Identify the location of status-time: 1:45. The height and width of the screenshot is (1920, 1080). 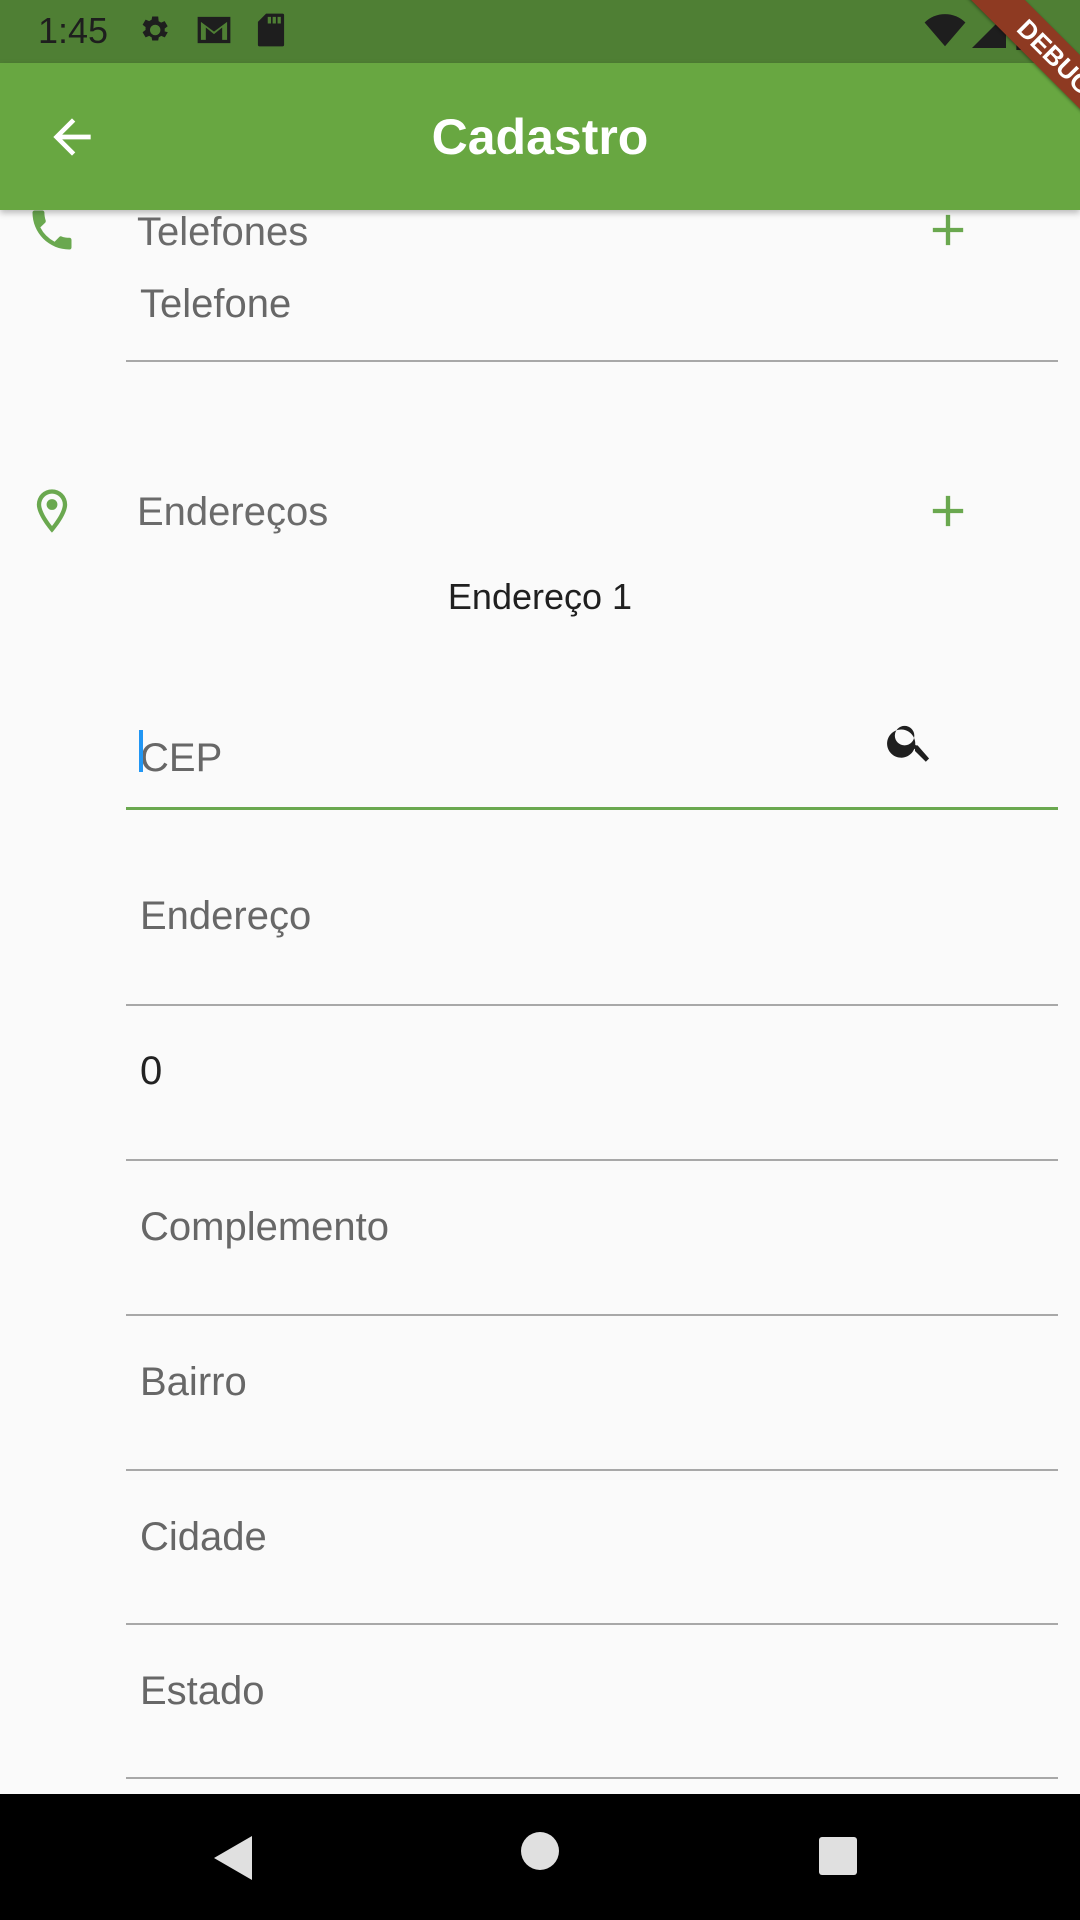
(73, 30).